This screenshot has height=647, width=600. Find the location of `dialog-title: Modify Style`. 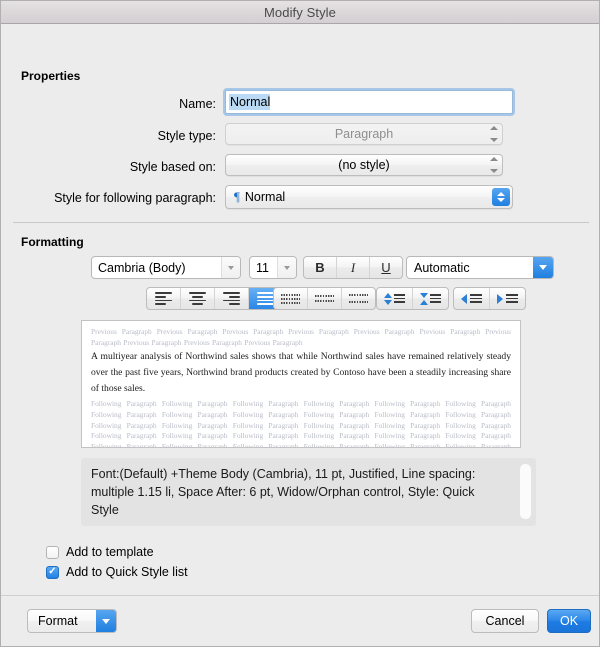

dialog-title: Modify Style is located at coordinates (299, 12).